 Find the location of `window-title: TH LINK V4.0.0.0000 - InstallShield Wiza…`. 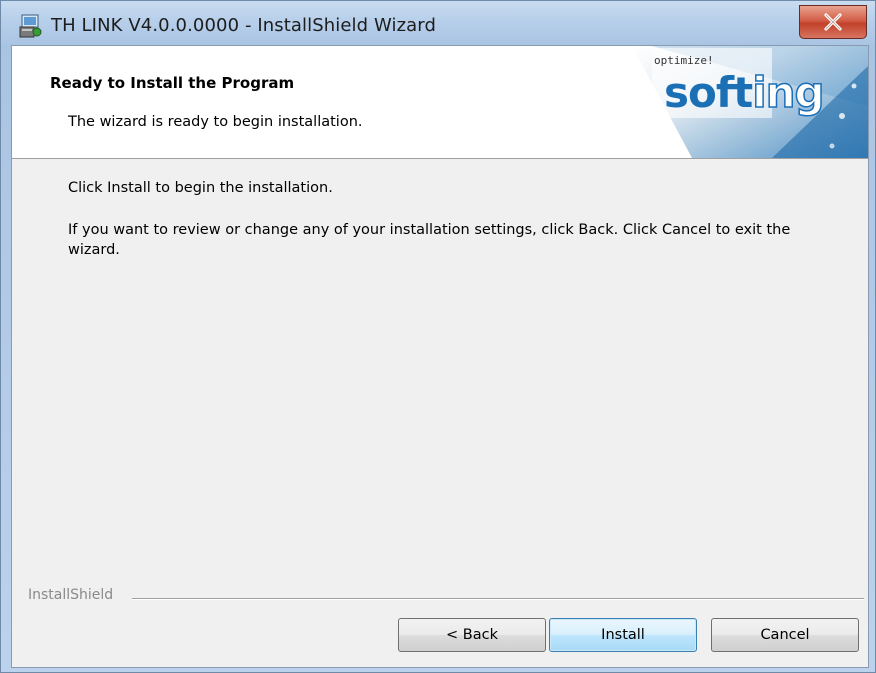

window-title: TH LINK V4.0.0.0000 - InstallShield Wiza… is located at coordinates (243, 25).